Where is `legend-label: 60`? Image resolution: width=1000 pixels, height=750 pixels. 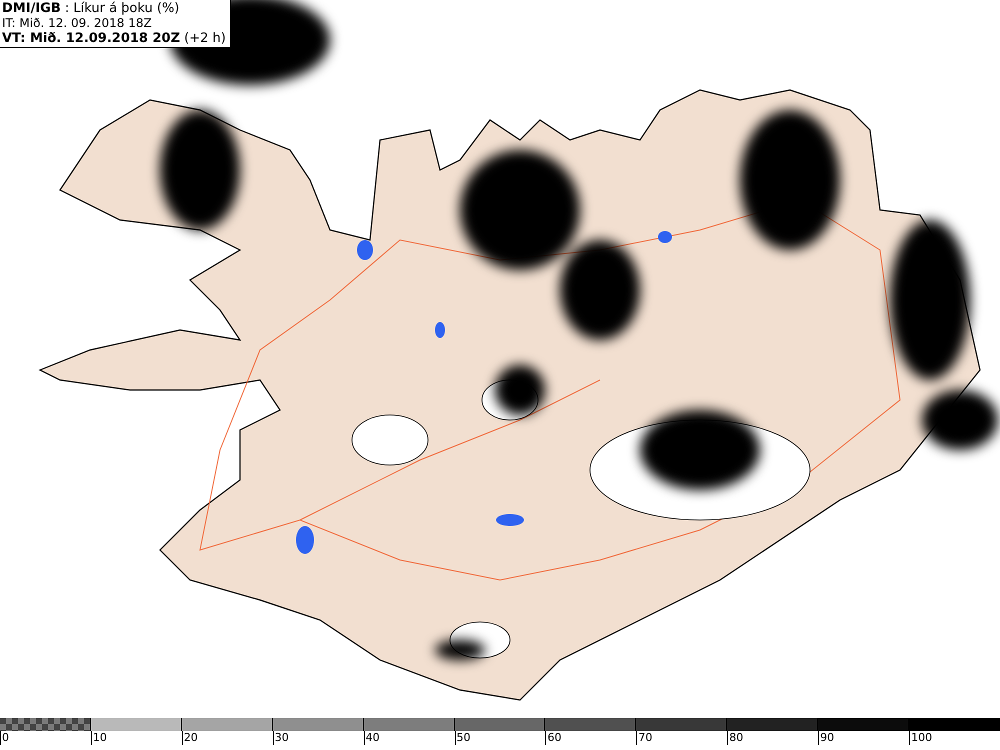 legend-label: 60 is located at coordinates (553, 738).